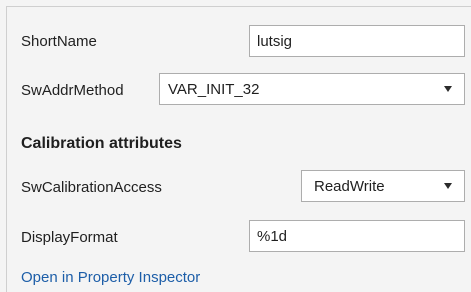  Describe the element at coordinates (69, 237) in the screenshot. I see `display-format-label: DisplayFormat` at that location.